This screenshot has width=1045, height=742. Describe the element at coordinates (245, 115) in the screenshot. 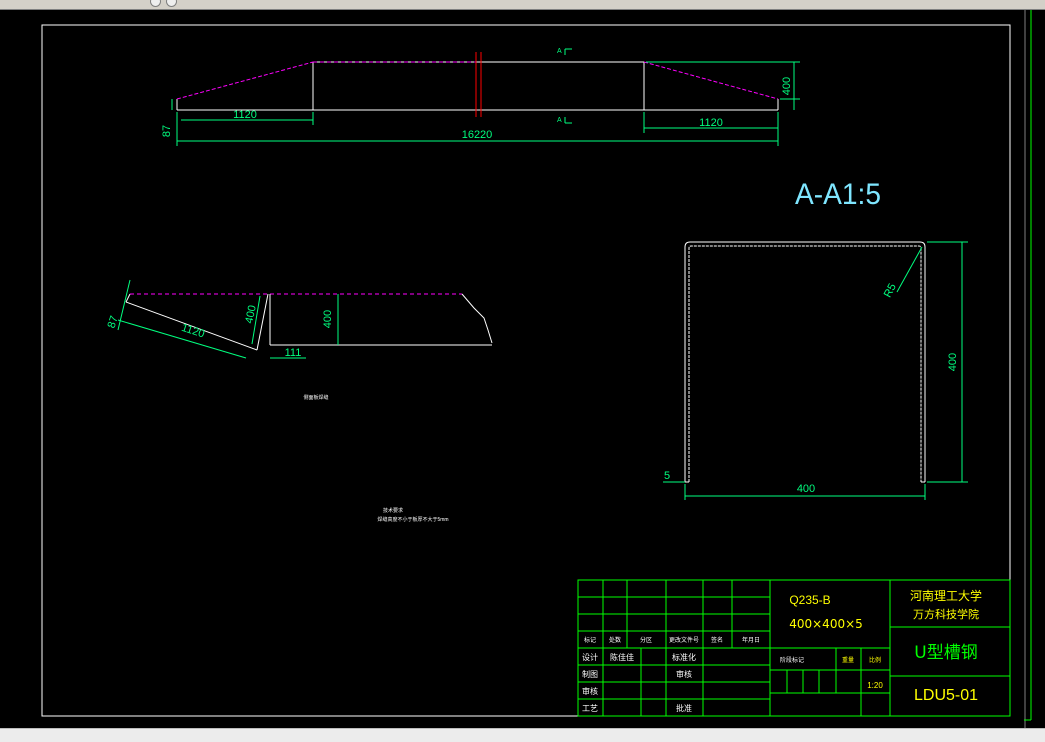

I see `dim-left-slope: 1120` at that location.